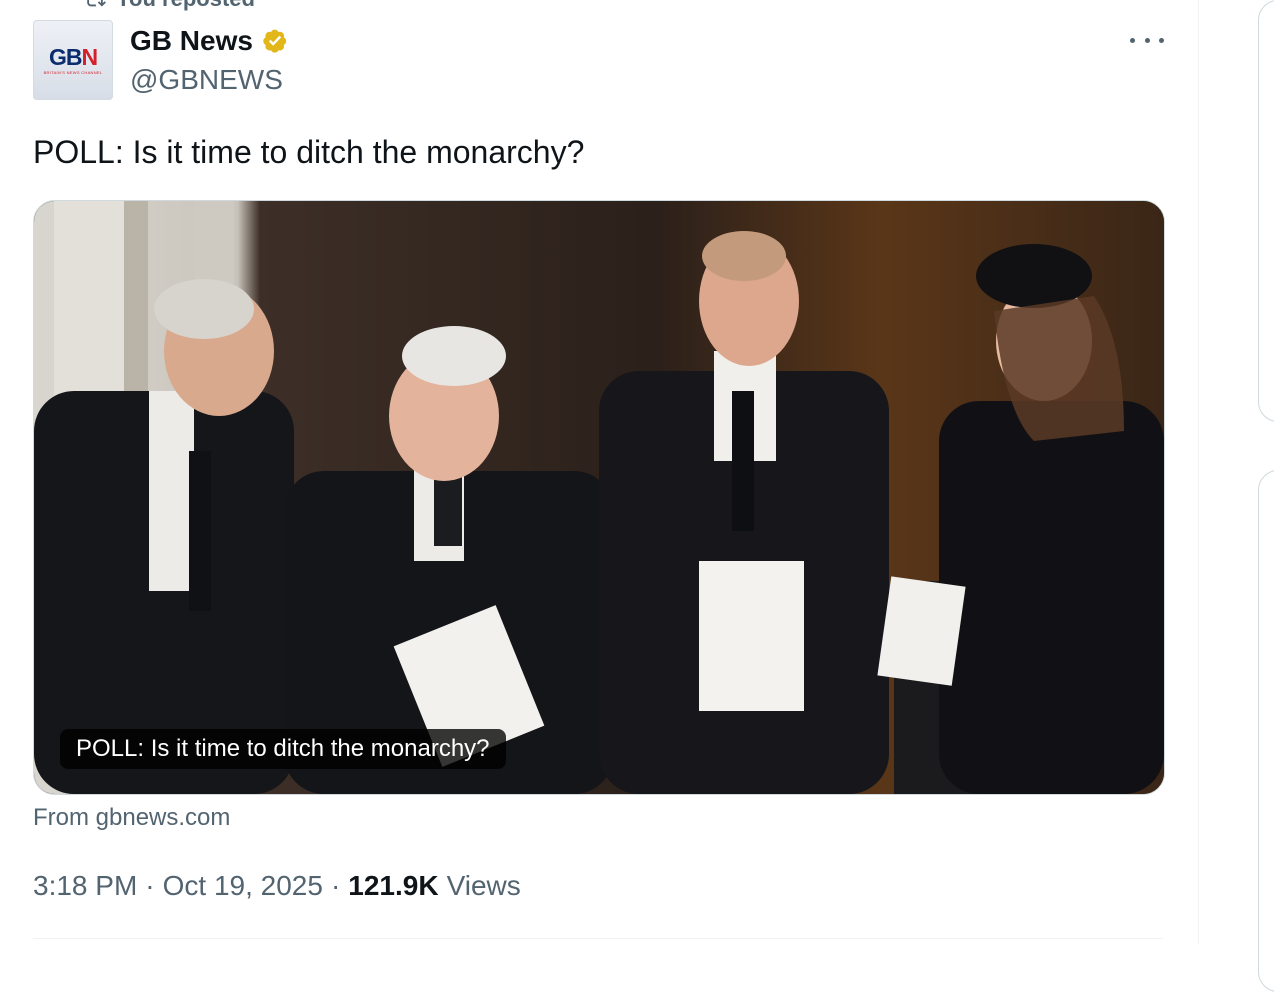  I want to click on repost-label: You reposted, so click(185, 6).